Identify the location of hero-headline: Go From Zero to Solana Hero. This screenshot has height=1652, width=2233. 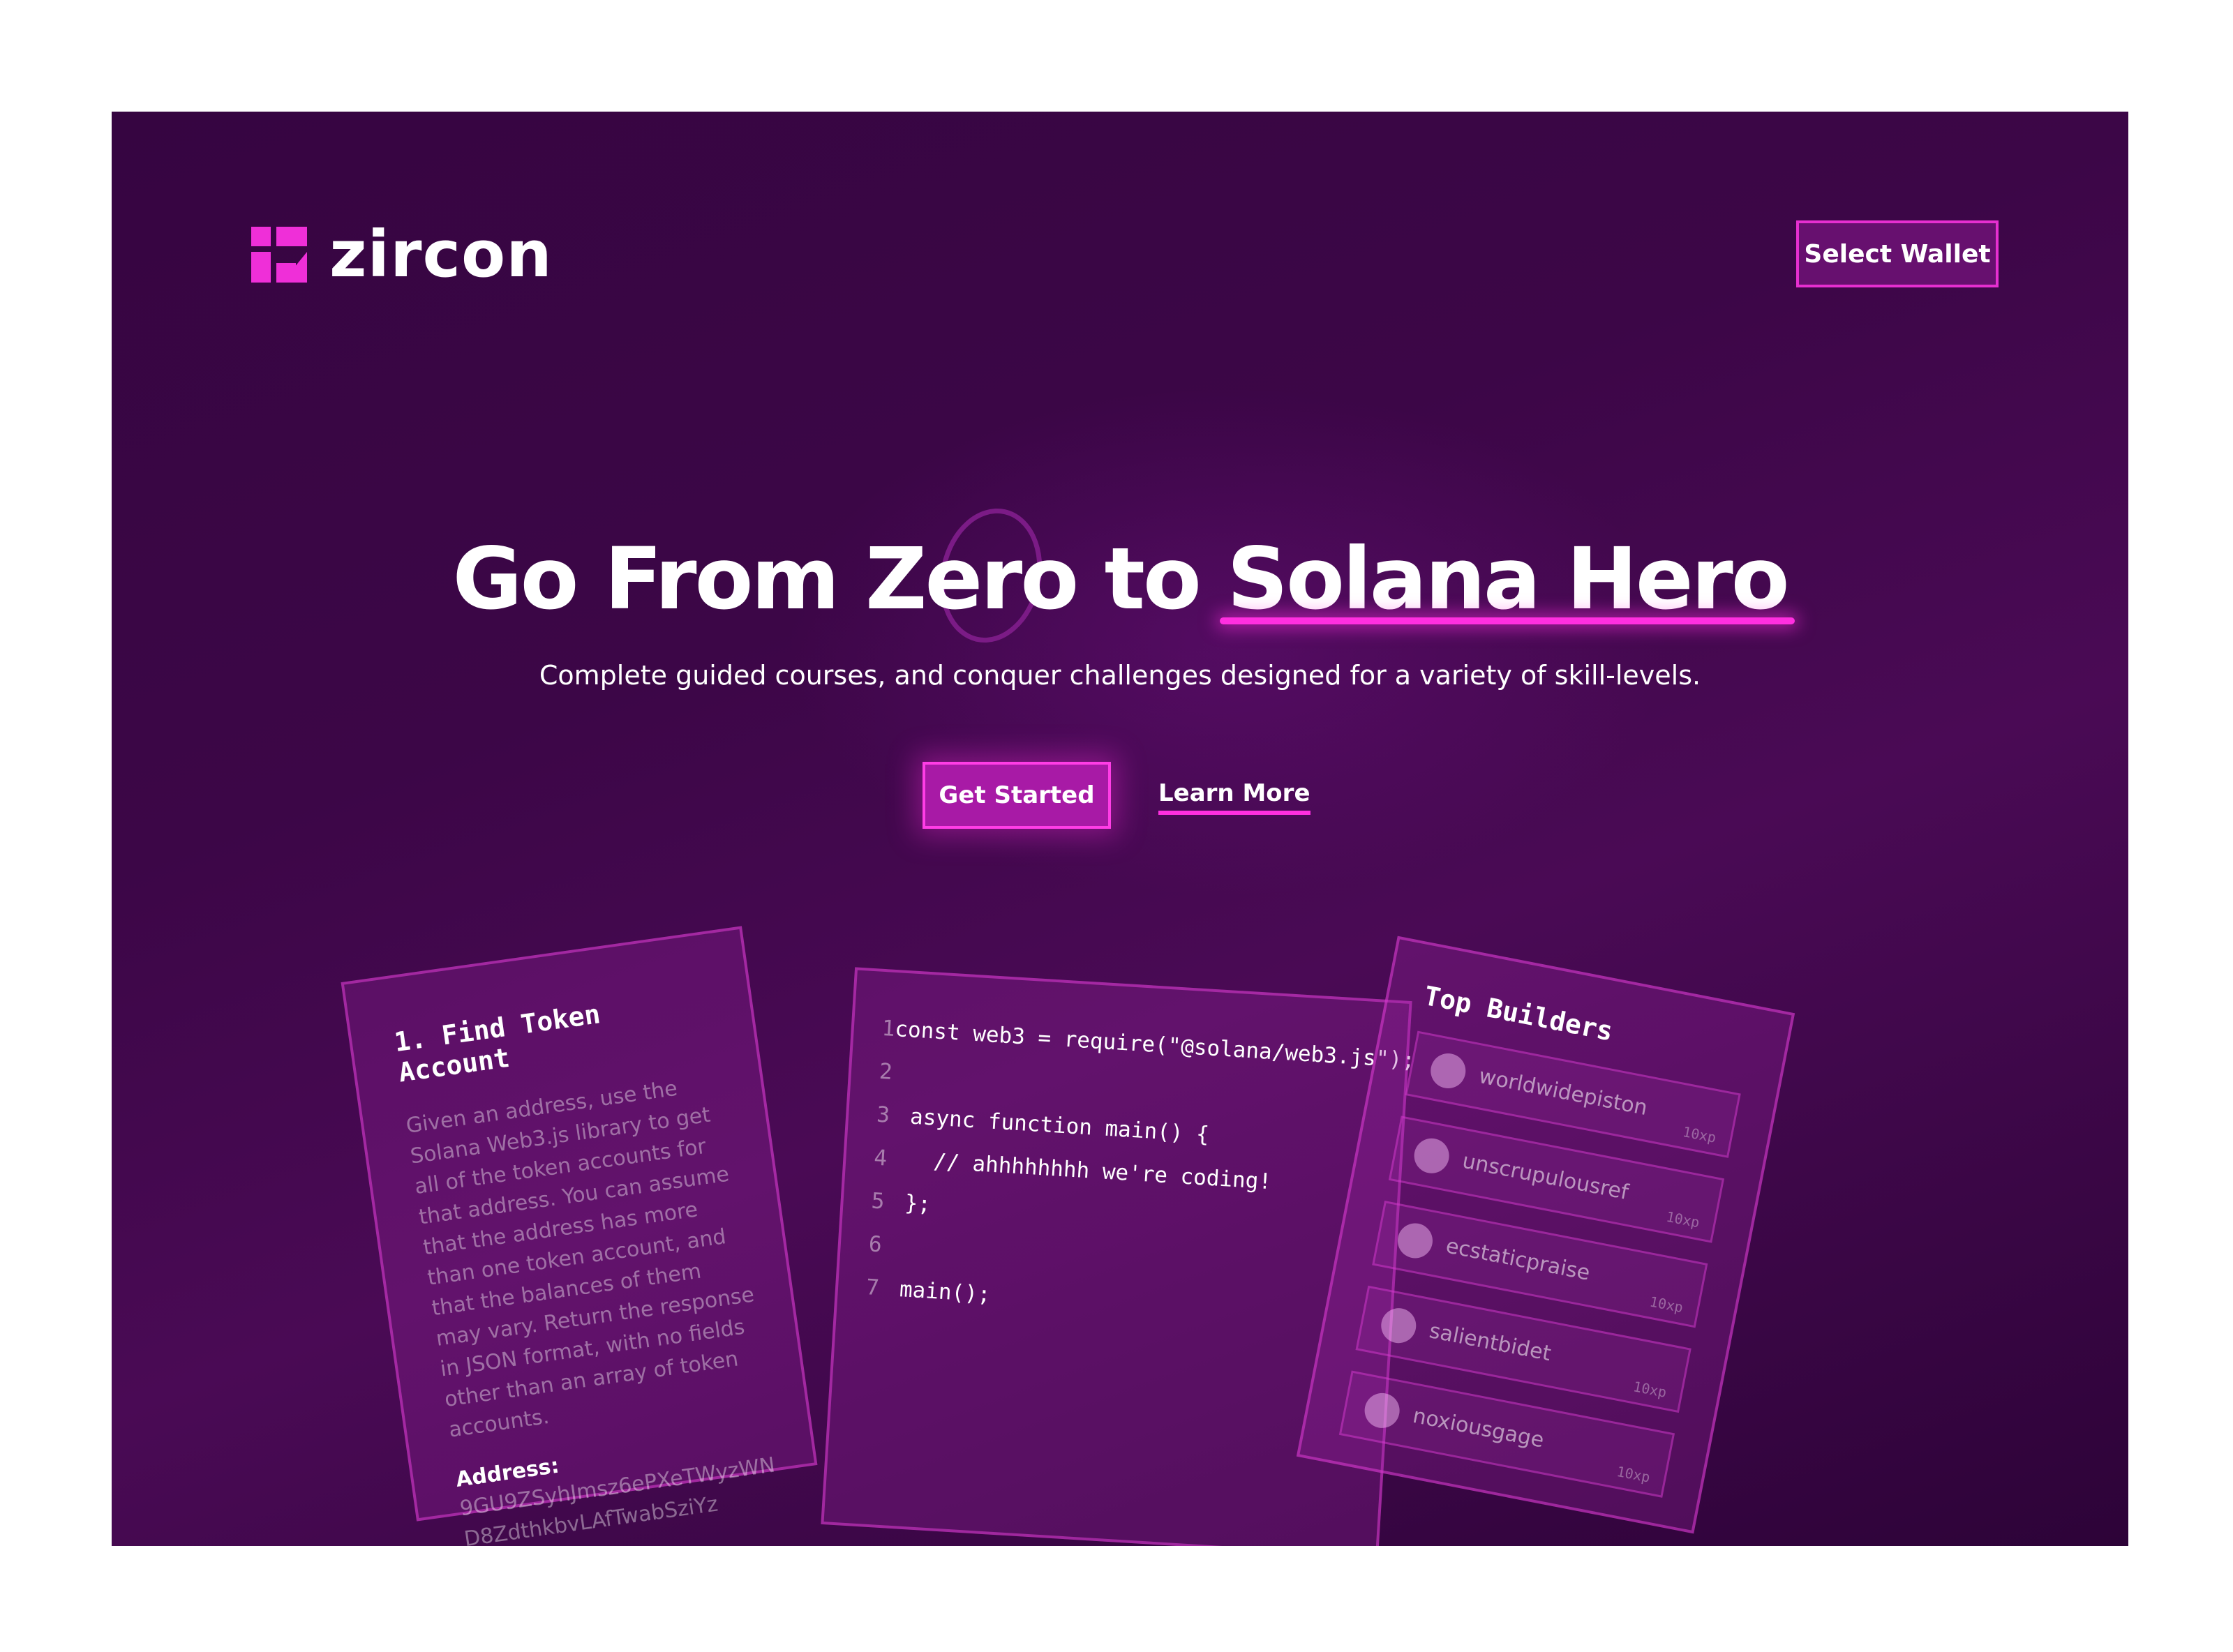
(1120, 579).